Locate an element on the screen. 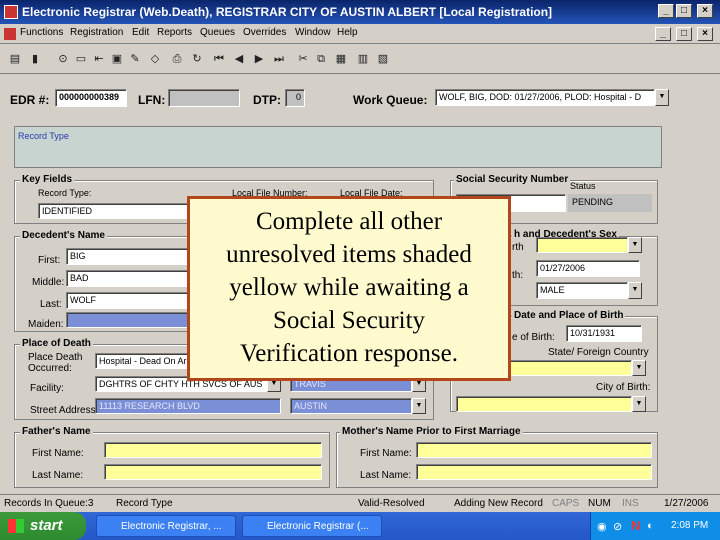  status-date: 1/27/2006 is located at coordinates (686, 503).